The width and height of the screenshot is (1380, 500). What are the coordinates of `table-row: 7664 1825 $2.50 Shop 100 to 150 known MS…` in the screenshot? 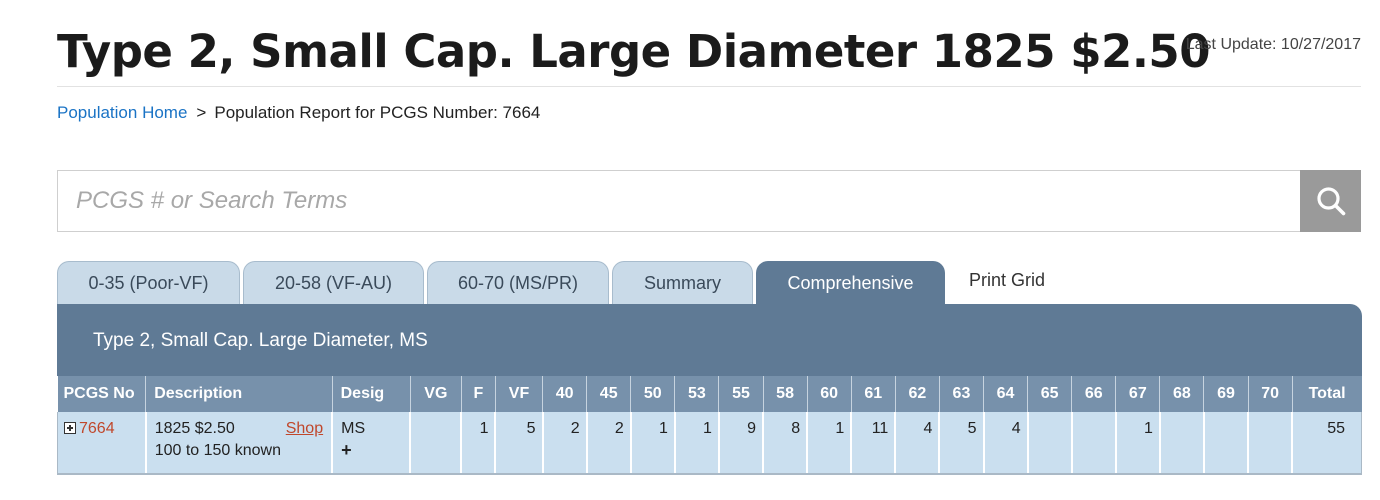 It's located at (709, 443).